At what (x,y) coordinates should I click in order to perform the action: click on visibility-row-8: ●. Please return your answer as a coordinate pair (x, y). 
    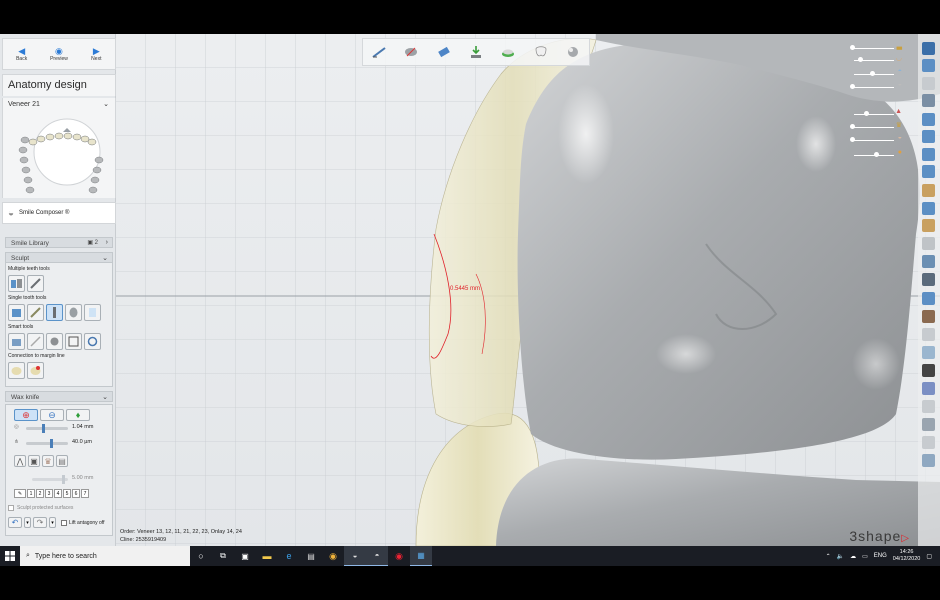
    Looking at the image, I should click on (876, 154).